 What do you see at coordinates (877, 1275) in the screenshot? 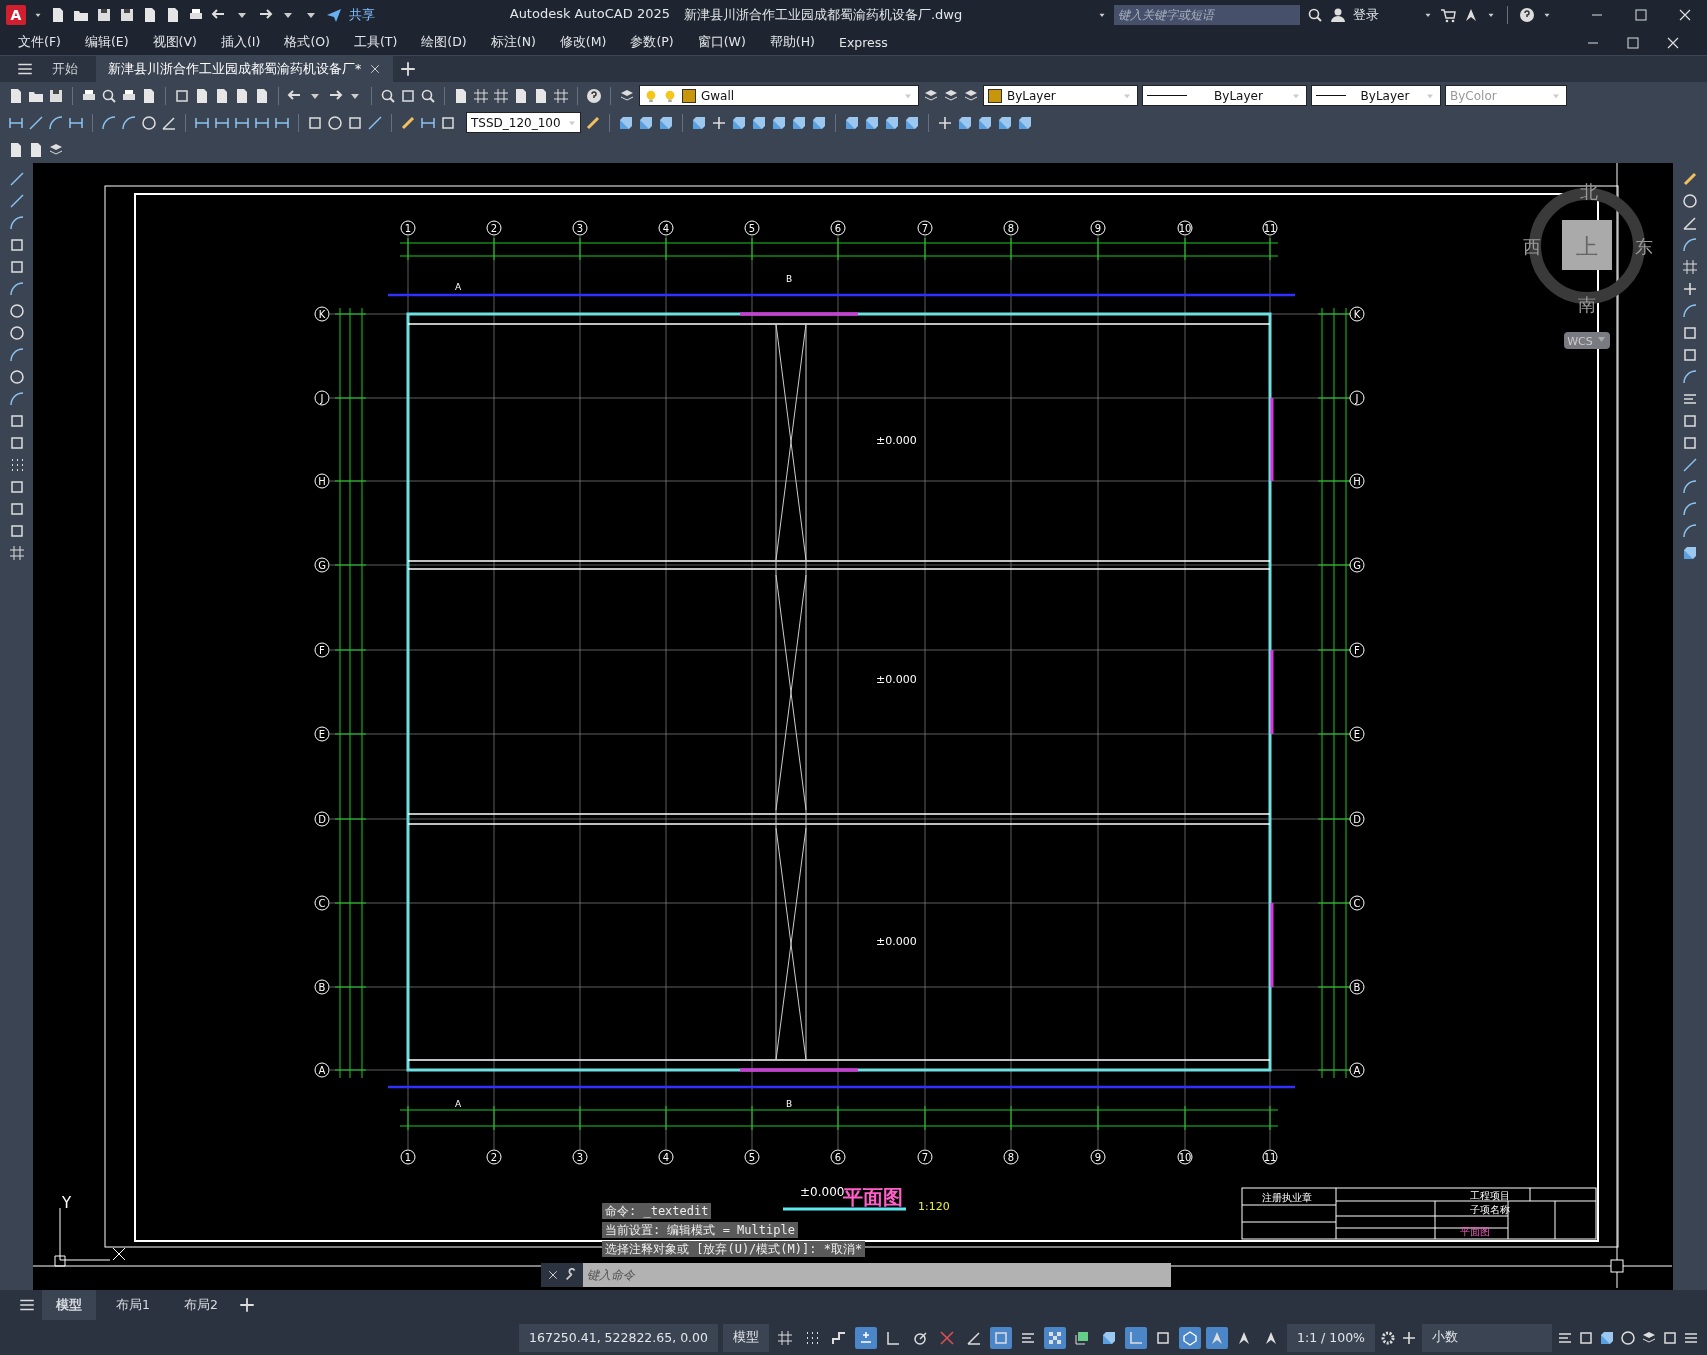
I see `command-input: 键入命令` at bounding box center [877, 1275].